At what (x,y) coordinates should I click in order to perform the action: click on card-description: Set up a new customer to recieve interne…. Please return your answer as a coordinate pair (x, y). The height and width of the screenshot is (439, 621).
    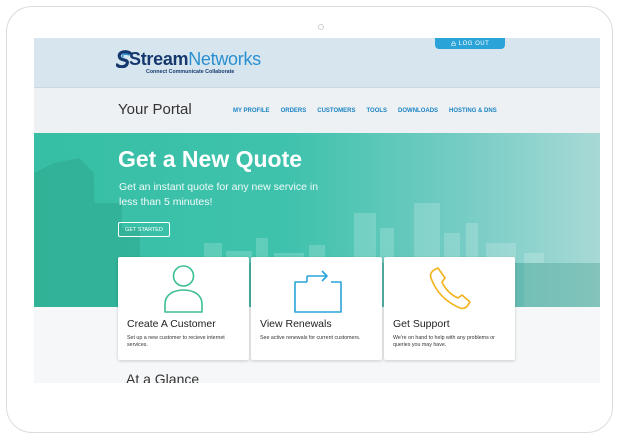
    Looking at the image, I should click on (176, 341).